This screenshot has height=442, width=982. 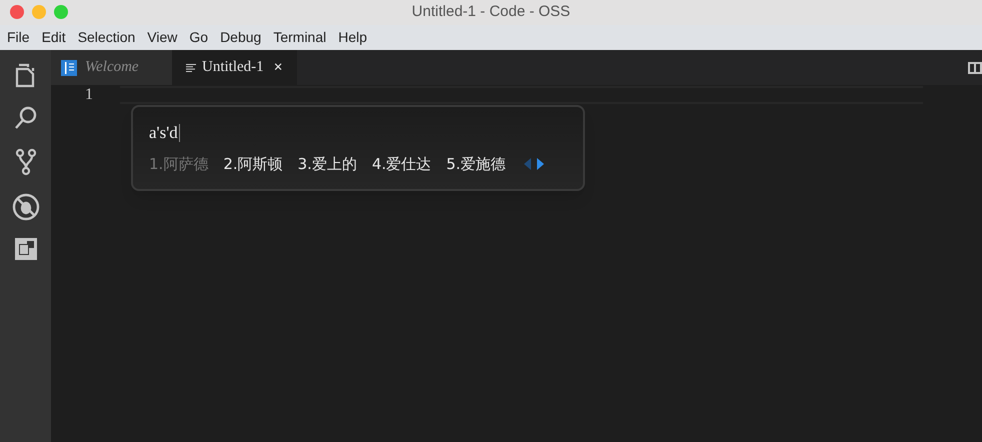 What do you see at coordinates (18, 37) in the screenshot?
I see `menu-item: File` at bounding box center [18, 37].